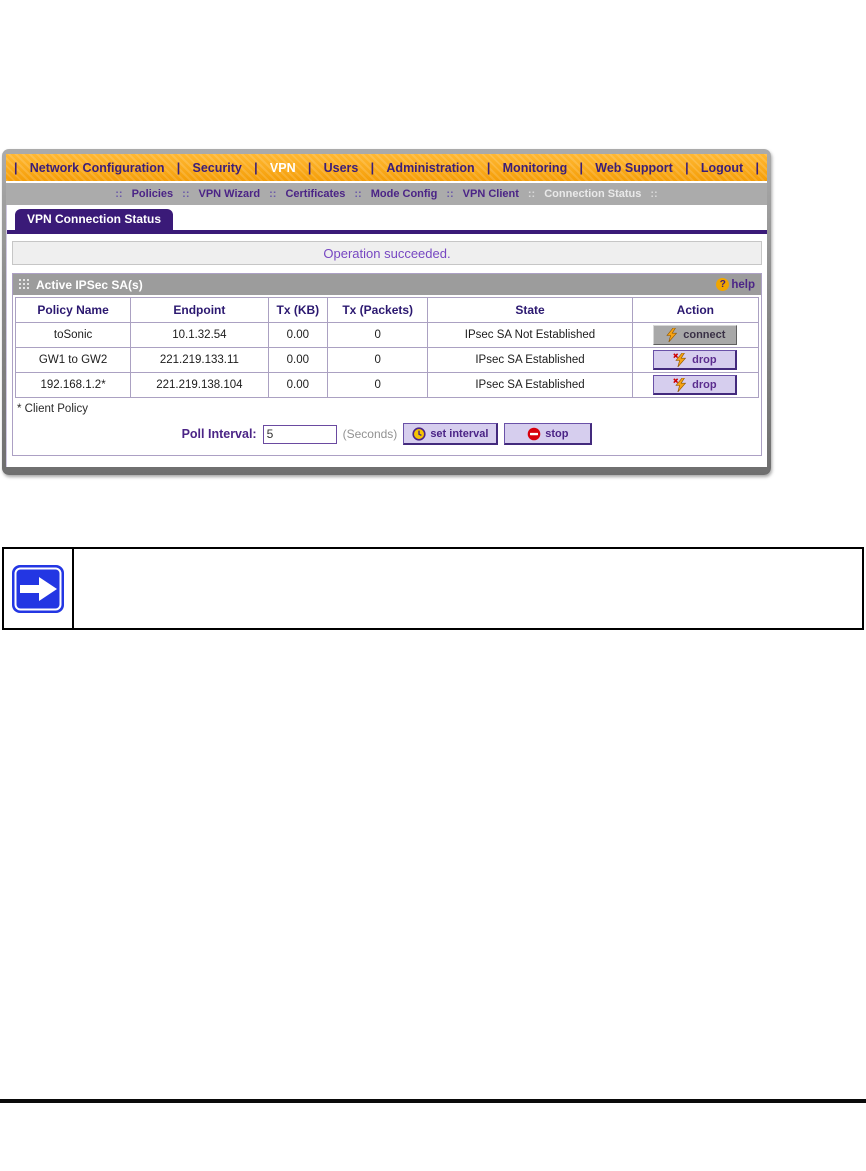  I want to click on cell-state: IPsec SA Not Established, so click(530, 335).